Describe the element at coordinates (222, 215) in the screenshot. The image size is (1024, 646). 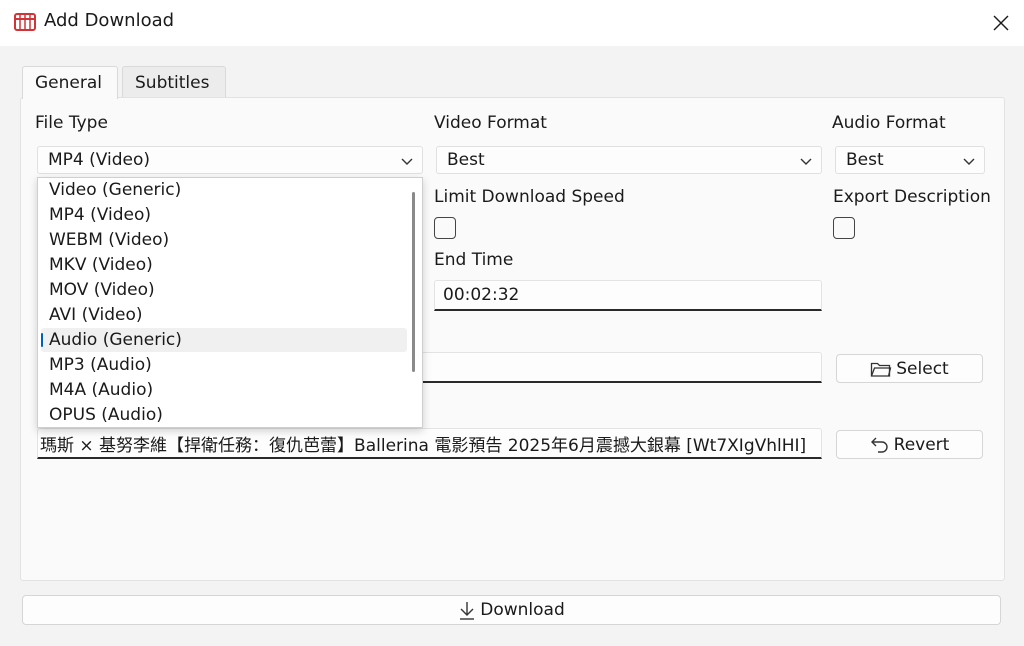
I see `dropdown-option: MP4 (Video)` at that location.